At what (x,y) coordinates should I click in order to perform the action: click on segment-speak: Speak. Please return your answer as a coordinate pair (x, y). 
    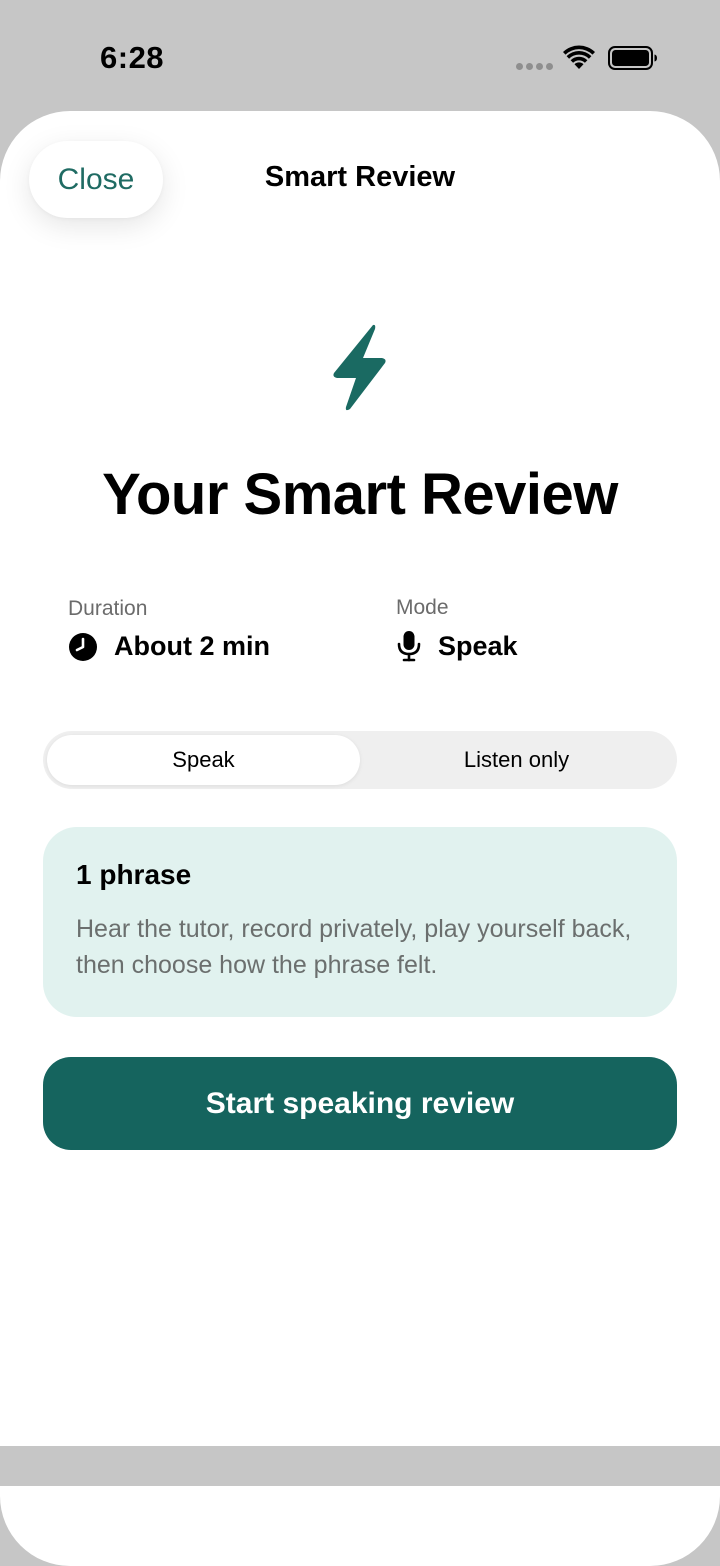
    Looking at the image, I should click on (203, 760).